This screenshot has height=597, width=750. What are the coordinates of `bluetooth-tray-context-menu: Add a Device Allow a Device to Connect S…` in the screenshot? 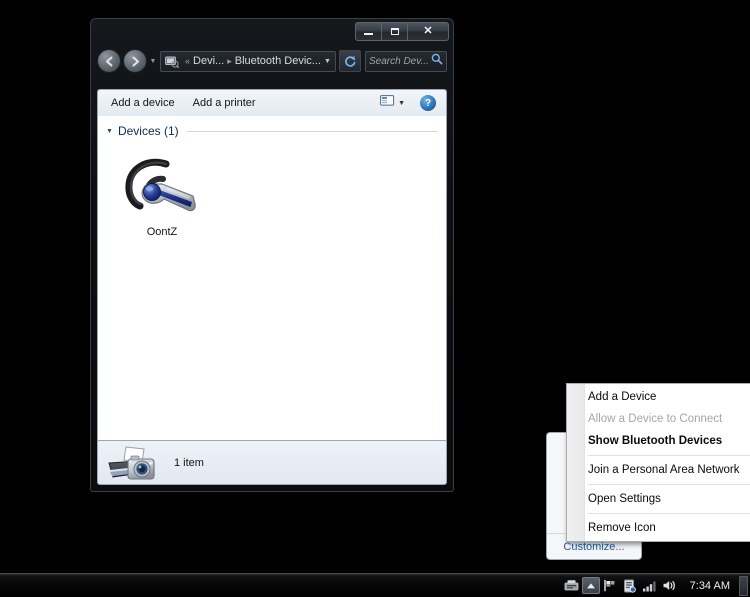 It's located at (658, 462).